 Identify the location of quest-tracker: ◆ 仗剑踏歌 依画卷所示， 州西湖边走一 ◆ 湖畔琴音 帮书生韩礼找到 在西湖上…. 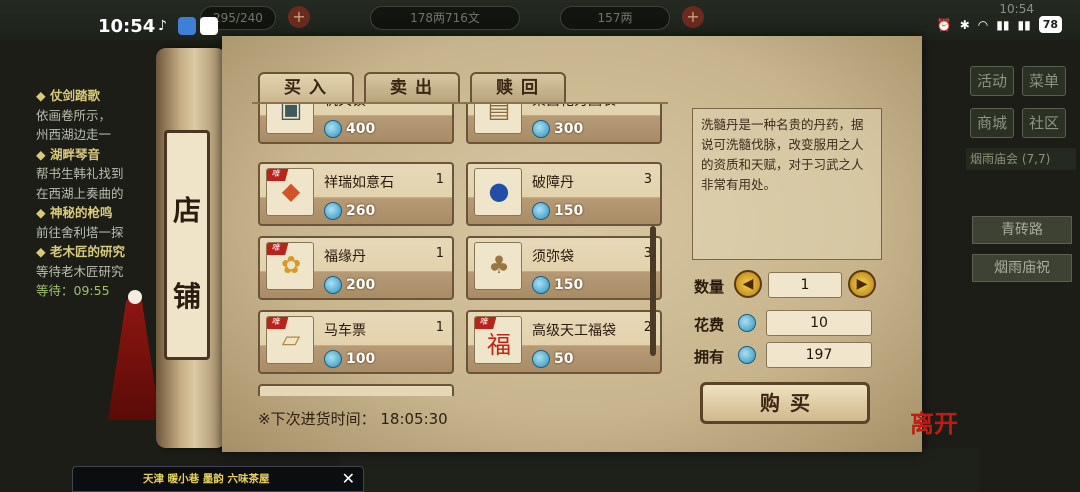
(75, 196).